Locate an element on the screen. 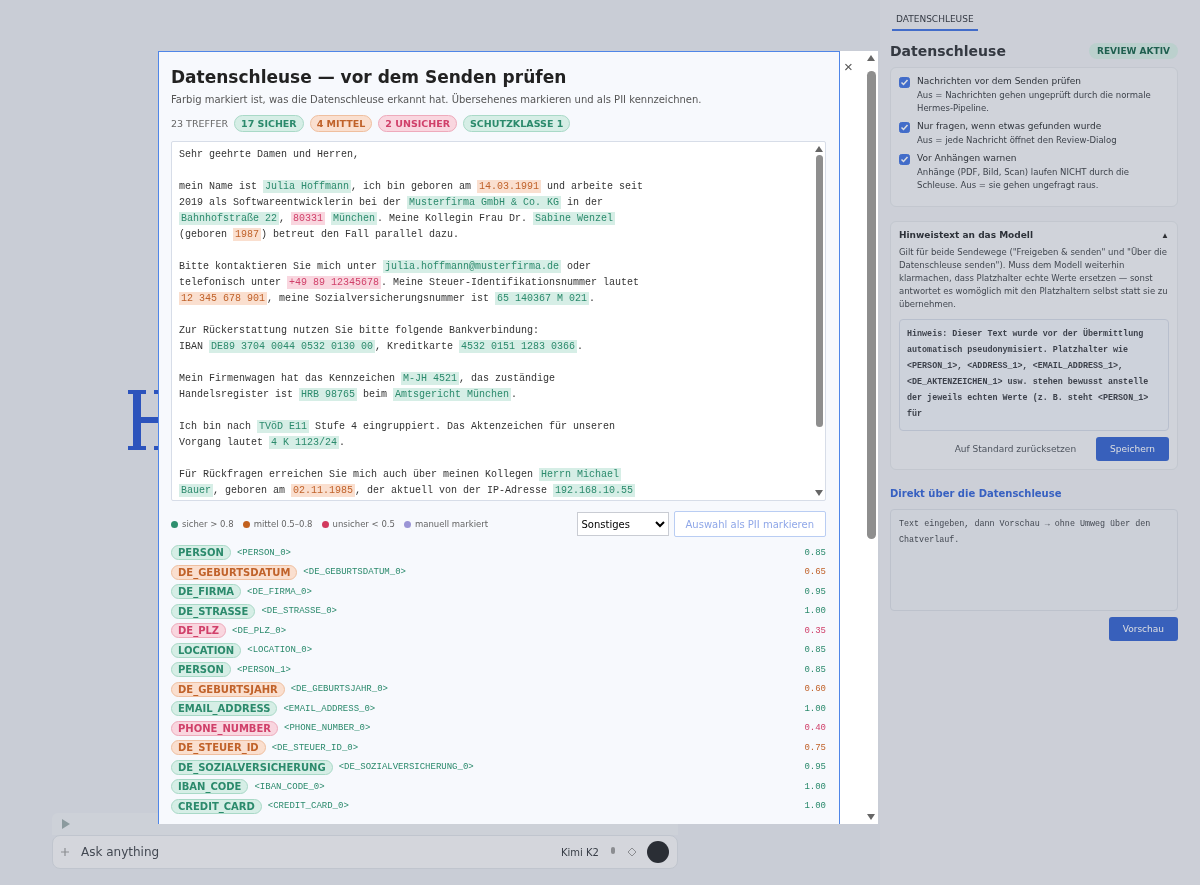  pseudonym-token: <DE_SOZIALVERSICHERUNG_0> is located at coordinates (406, 767).